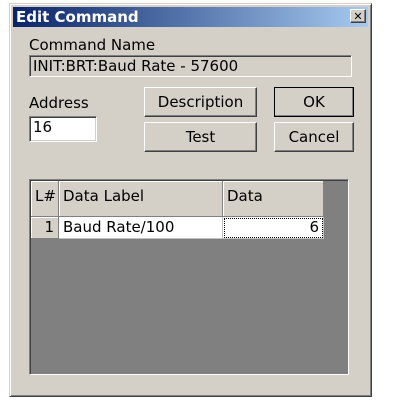 This screenshot has width=404, height=404. I want to click on description-button-label: Description, so click(200, 102).